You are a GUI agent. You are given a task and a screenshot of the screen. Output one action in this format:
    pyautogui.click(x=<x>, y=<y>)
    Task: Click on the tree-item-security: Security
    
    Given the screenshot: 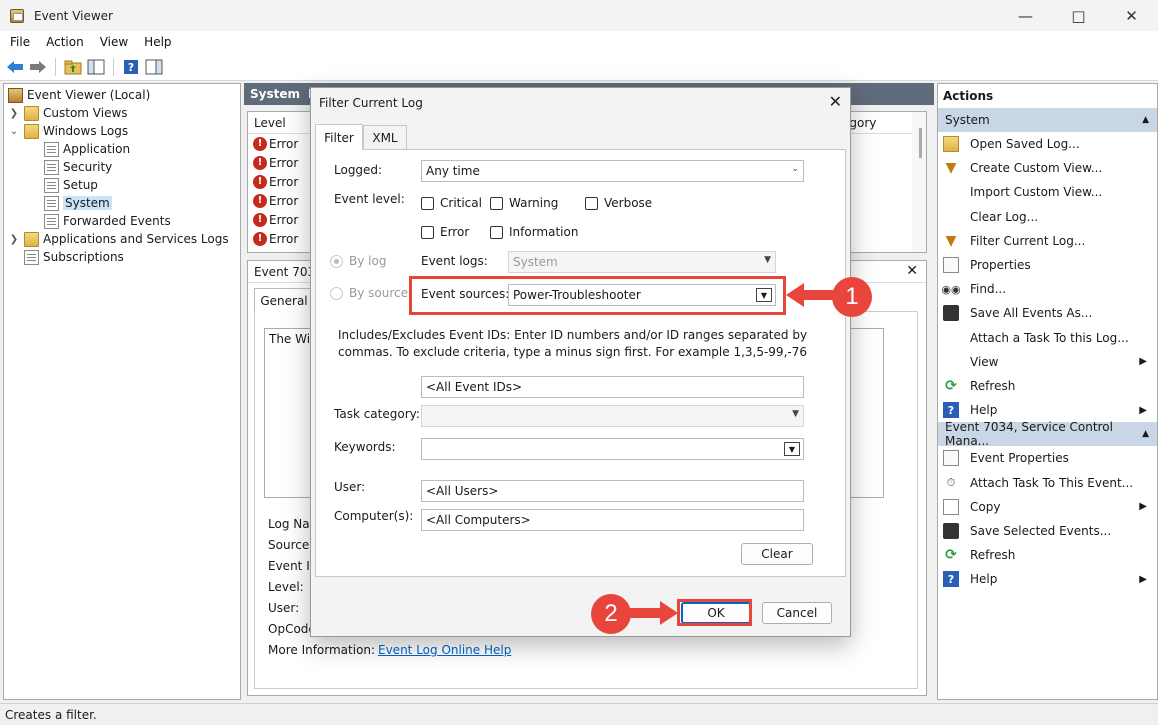 What is the action you would take?
    pyautogui.click(x=78, y=167)
    